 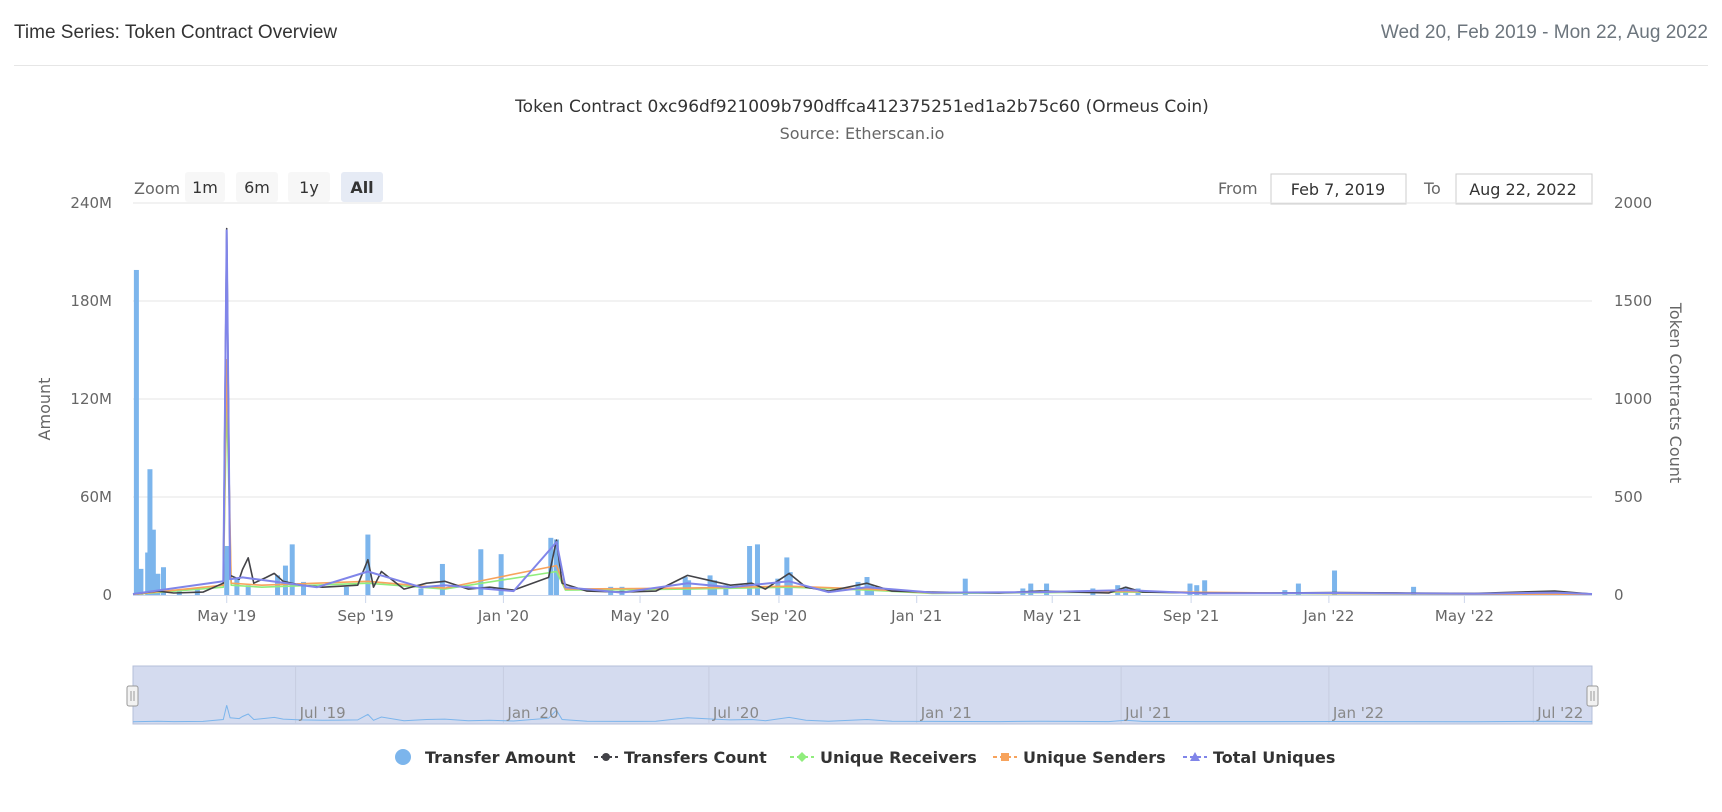 I want to click on y-left-tick-label: 120M, so click(x=91, y=399).